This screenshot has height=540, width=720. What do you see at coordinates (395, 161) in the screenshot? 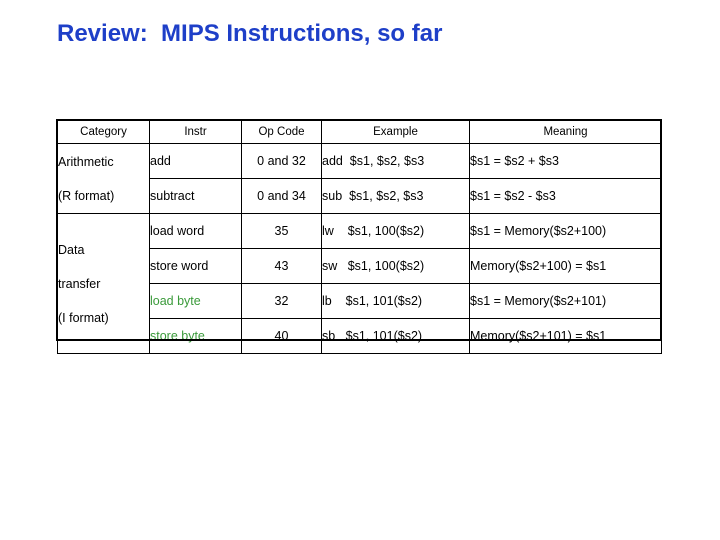
I see `cell-example: add $s1, $s2, $s3` at bounding box center [395, 161].